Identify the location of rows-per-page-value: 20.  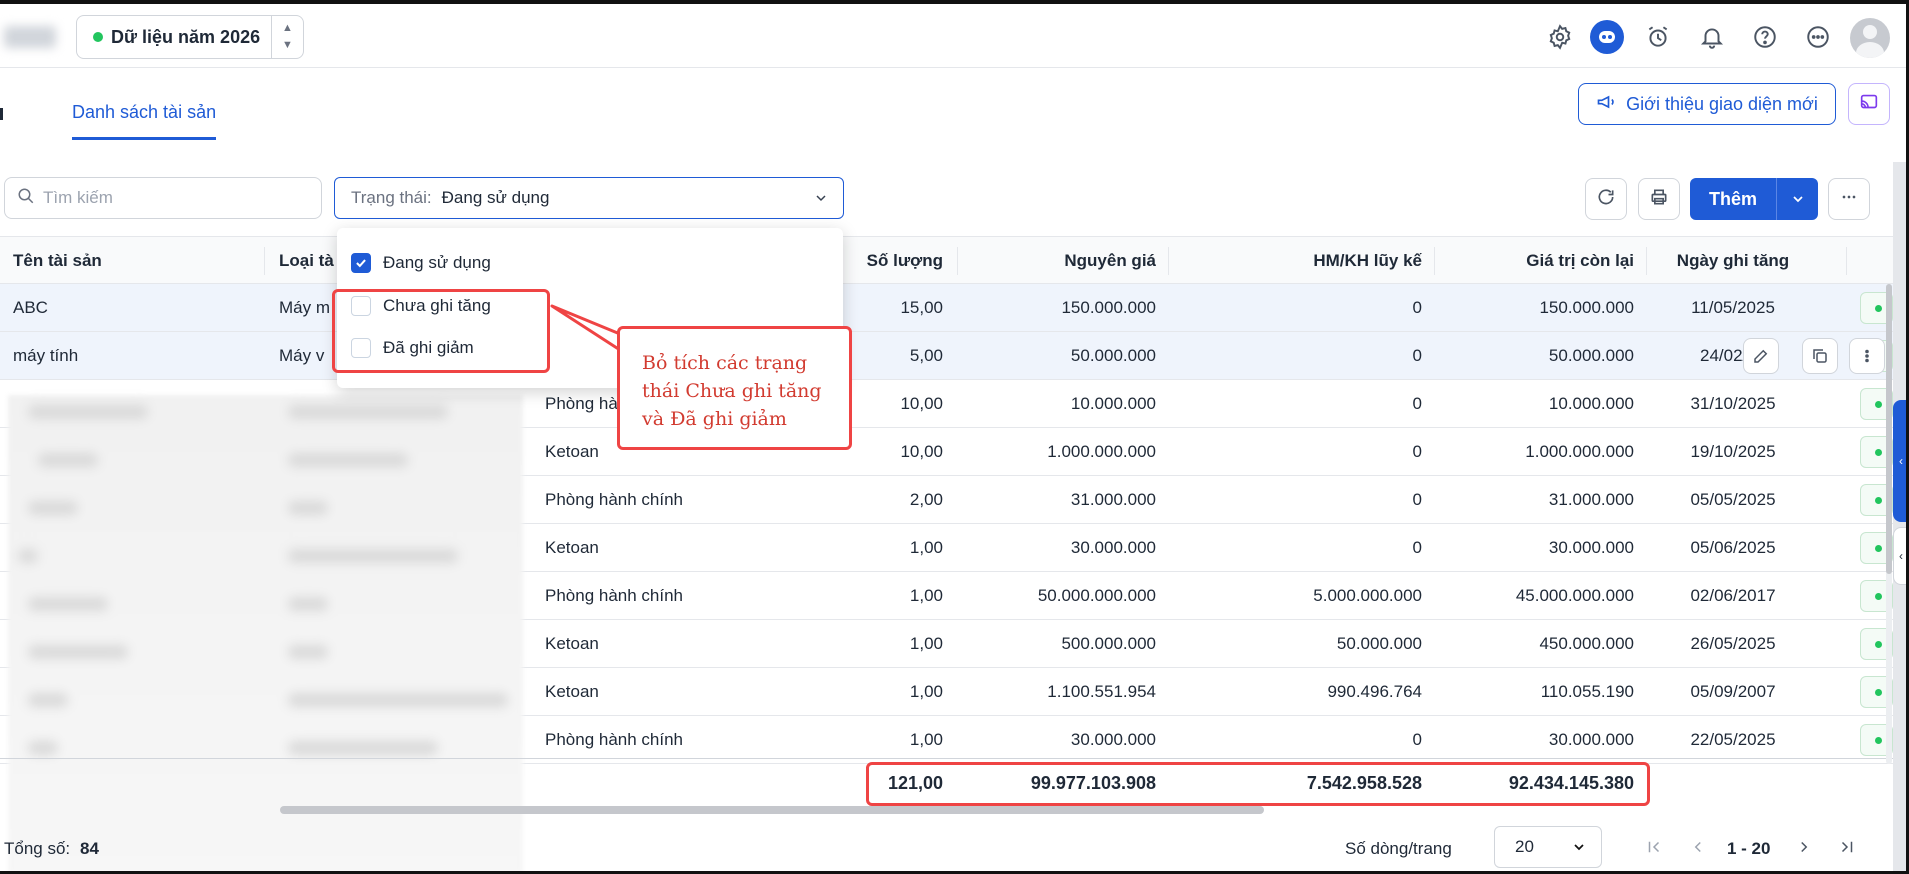
(1524, 846).